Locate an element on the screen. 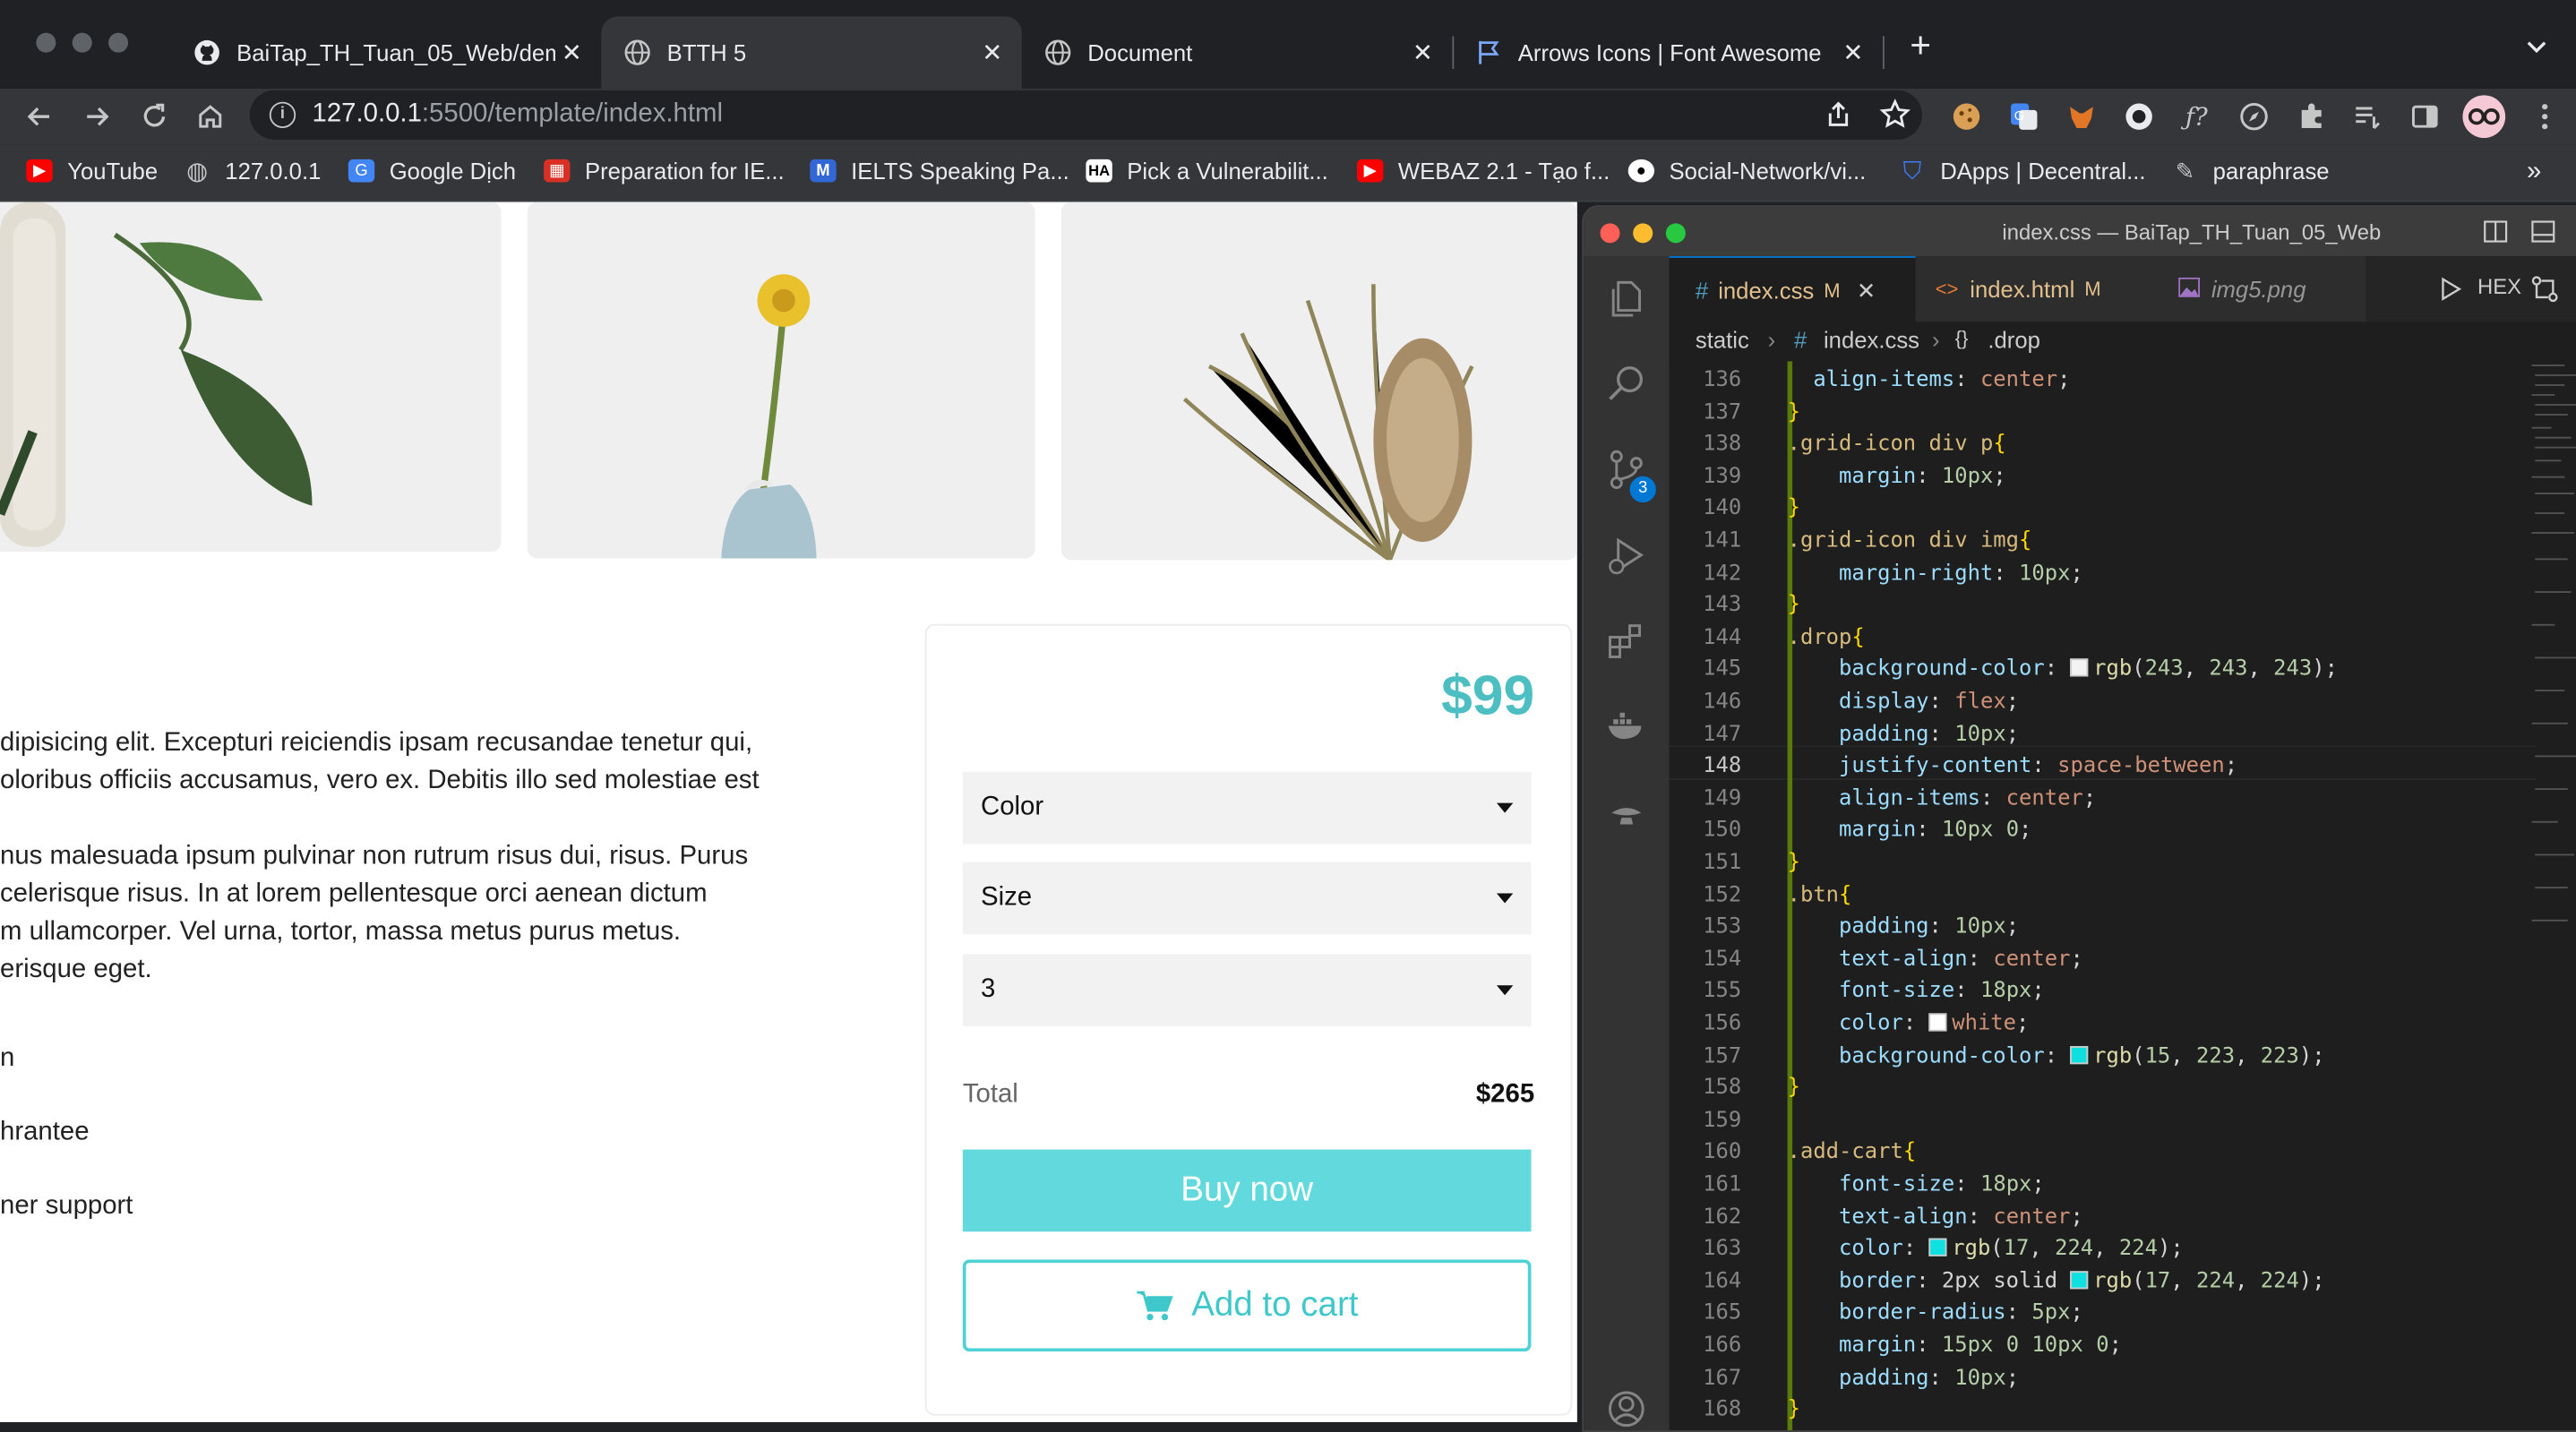 Image resolution: width=2576 pixels, height=1432 pixels. more-menu-icon is located at coordinates (2545, 116).